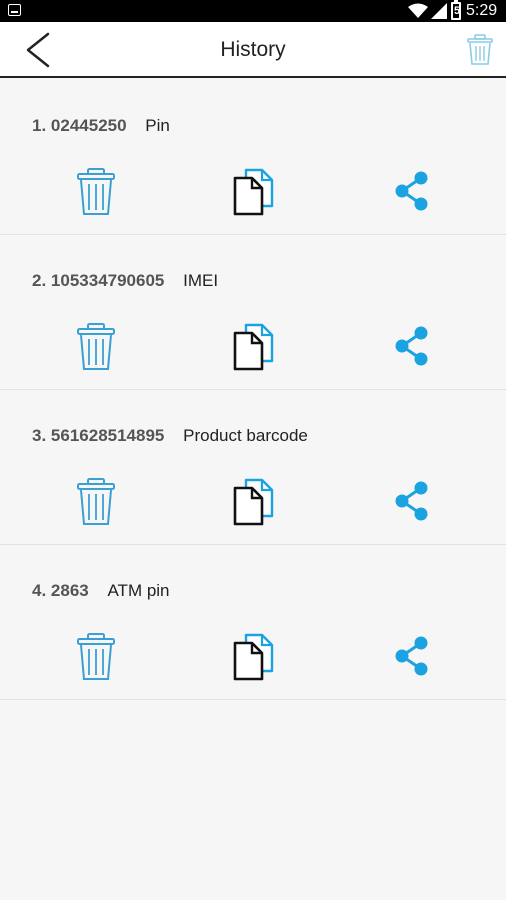 The width and height of the screenshot is (506, 900). What do you see at coordinates (69, 590) in the screenshot?
I see `item-value: 2863` at bounding box center [69, 590].